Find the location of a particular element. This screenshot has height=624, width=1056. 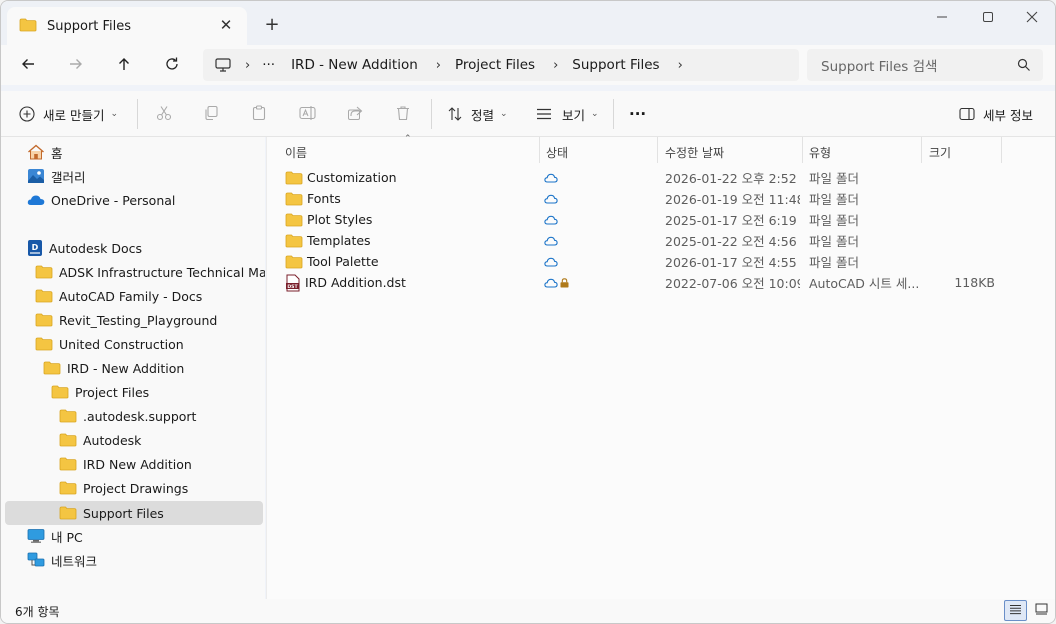

file-type: 파일 폴더 is located at coordinates (834, 199).